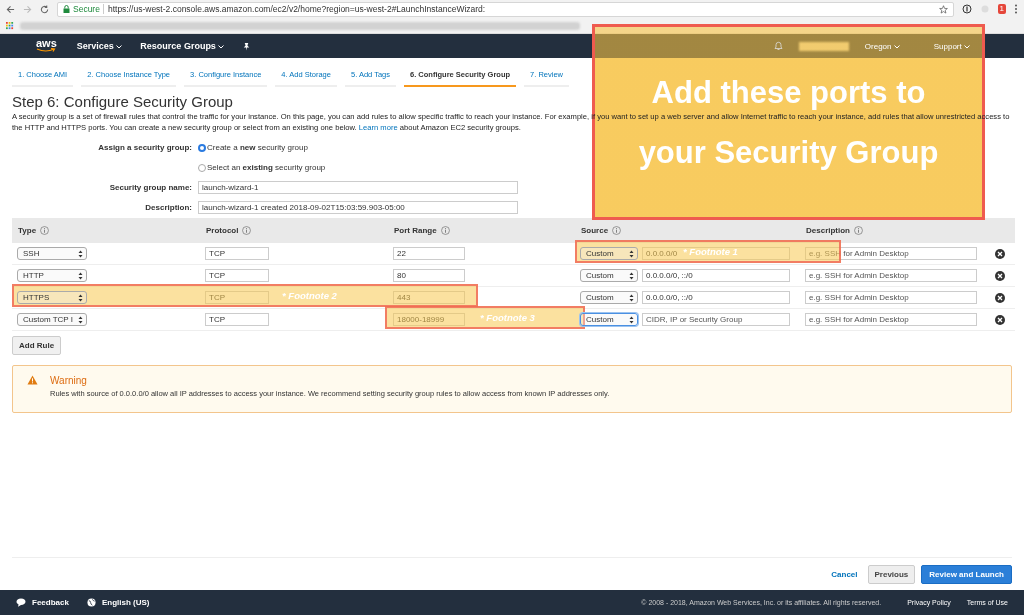 The image size is (1024, 615). What do you see at coordinates (257, 147) in the screenshot?
I see `radio-label: Create a new security group` at bounding box center [257, 147].